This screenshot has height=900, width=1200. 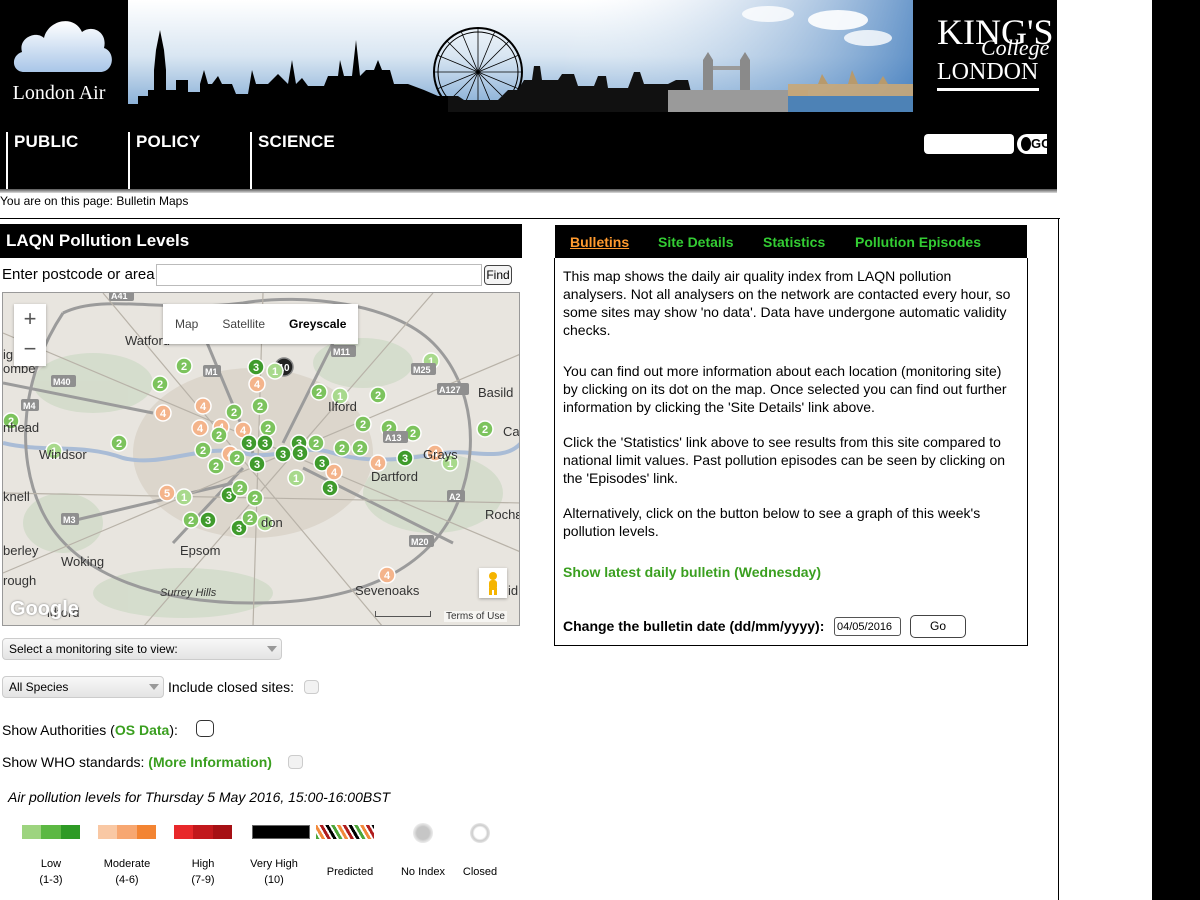 I want to click on street-view-pegman-icon, so click(x=493, y=583).